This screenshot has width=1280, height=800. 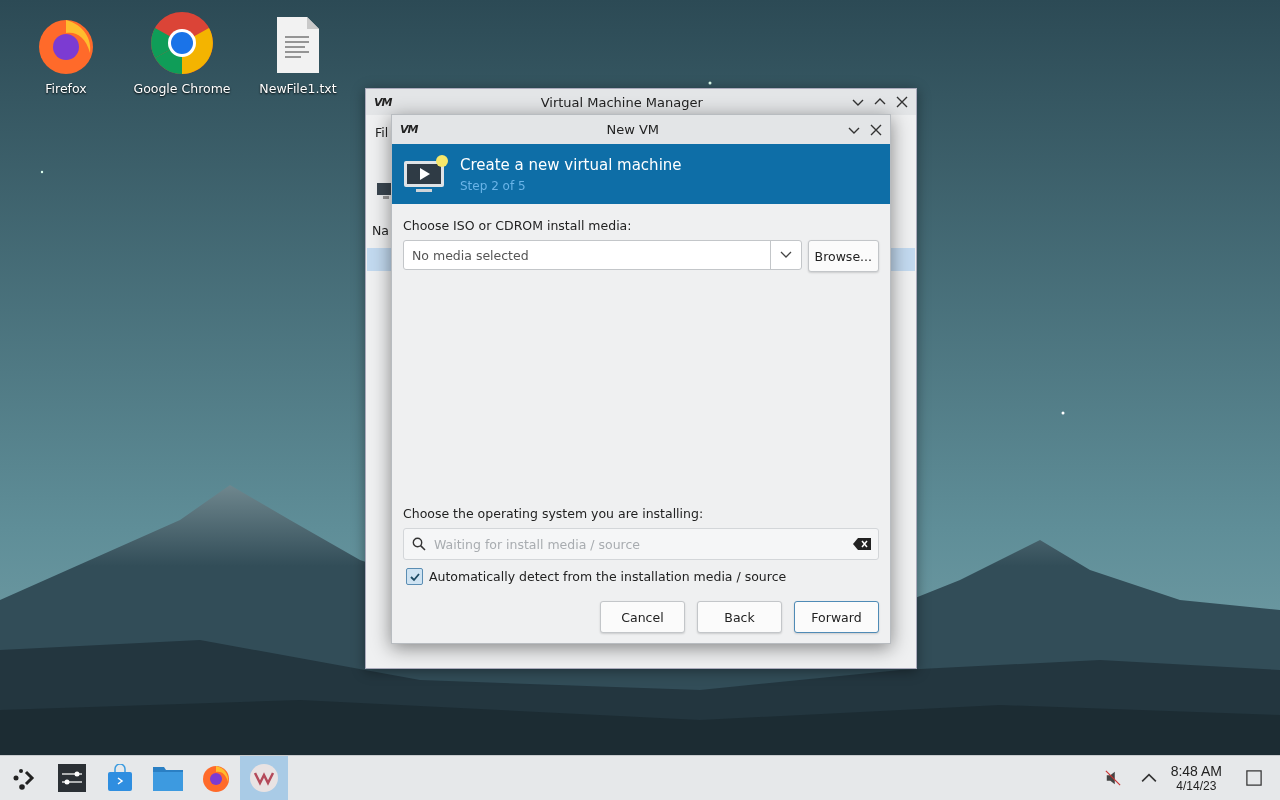 I want to click on icon-label: Google Chrome, so click(x=182, y=88).